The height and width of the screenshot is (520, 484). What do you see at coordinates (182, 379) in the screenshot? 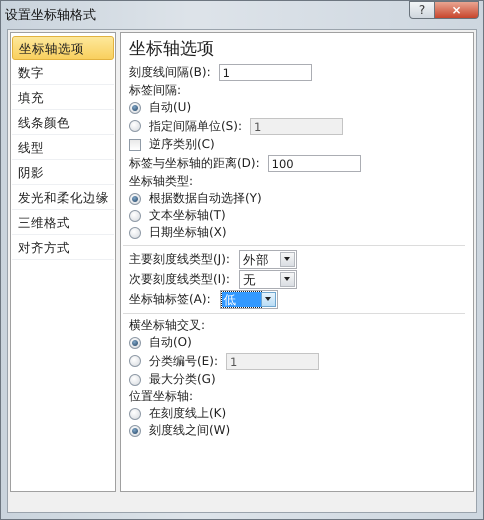
I see `radio-label: 最大分类(G)` at bounding box center [182, 379].